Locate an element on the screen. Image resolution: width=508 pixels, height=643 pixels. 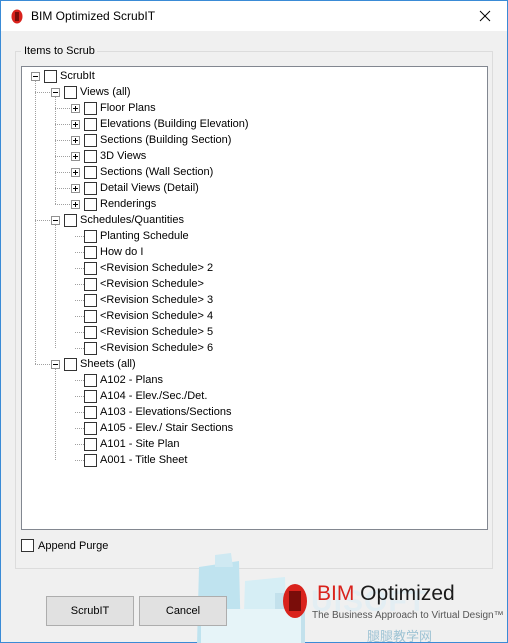
tree-node: <Revision Schedule> 3 is located at coordinates (252, 300).